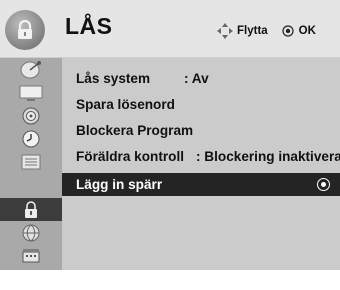  I want to click on globe-icon, so click(31, 232).